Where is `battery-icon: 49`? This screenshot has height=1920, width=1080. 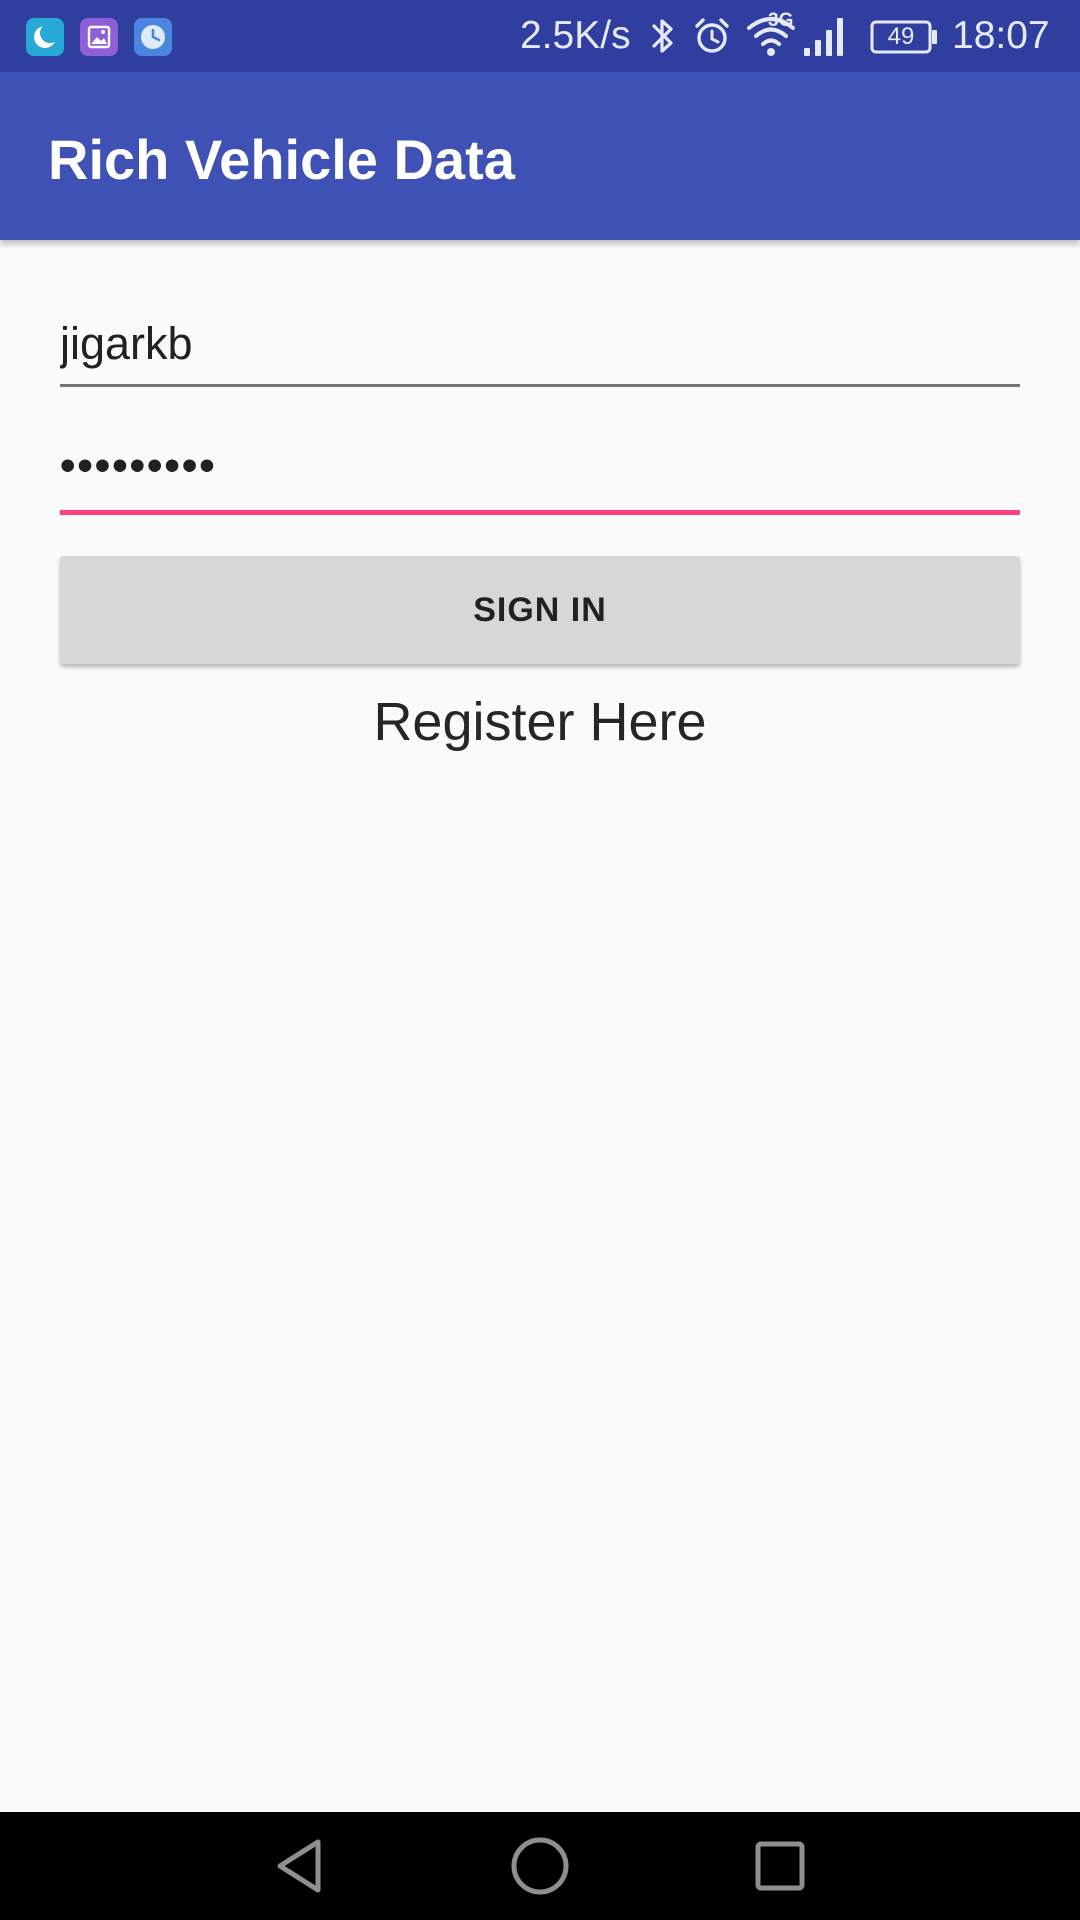 battery-icon: 49 is located at coordinates (903, 37).